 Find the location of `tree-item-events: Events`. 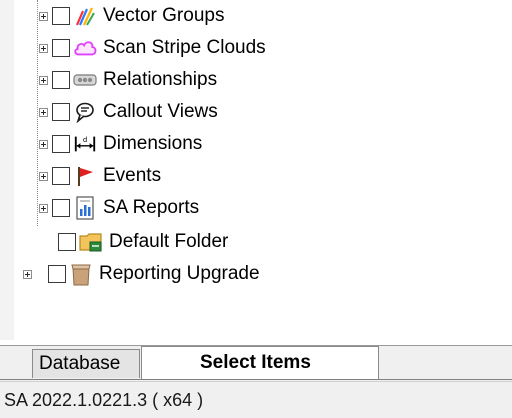

tree-item-events: Events is located at coordinates (100, 176).